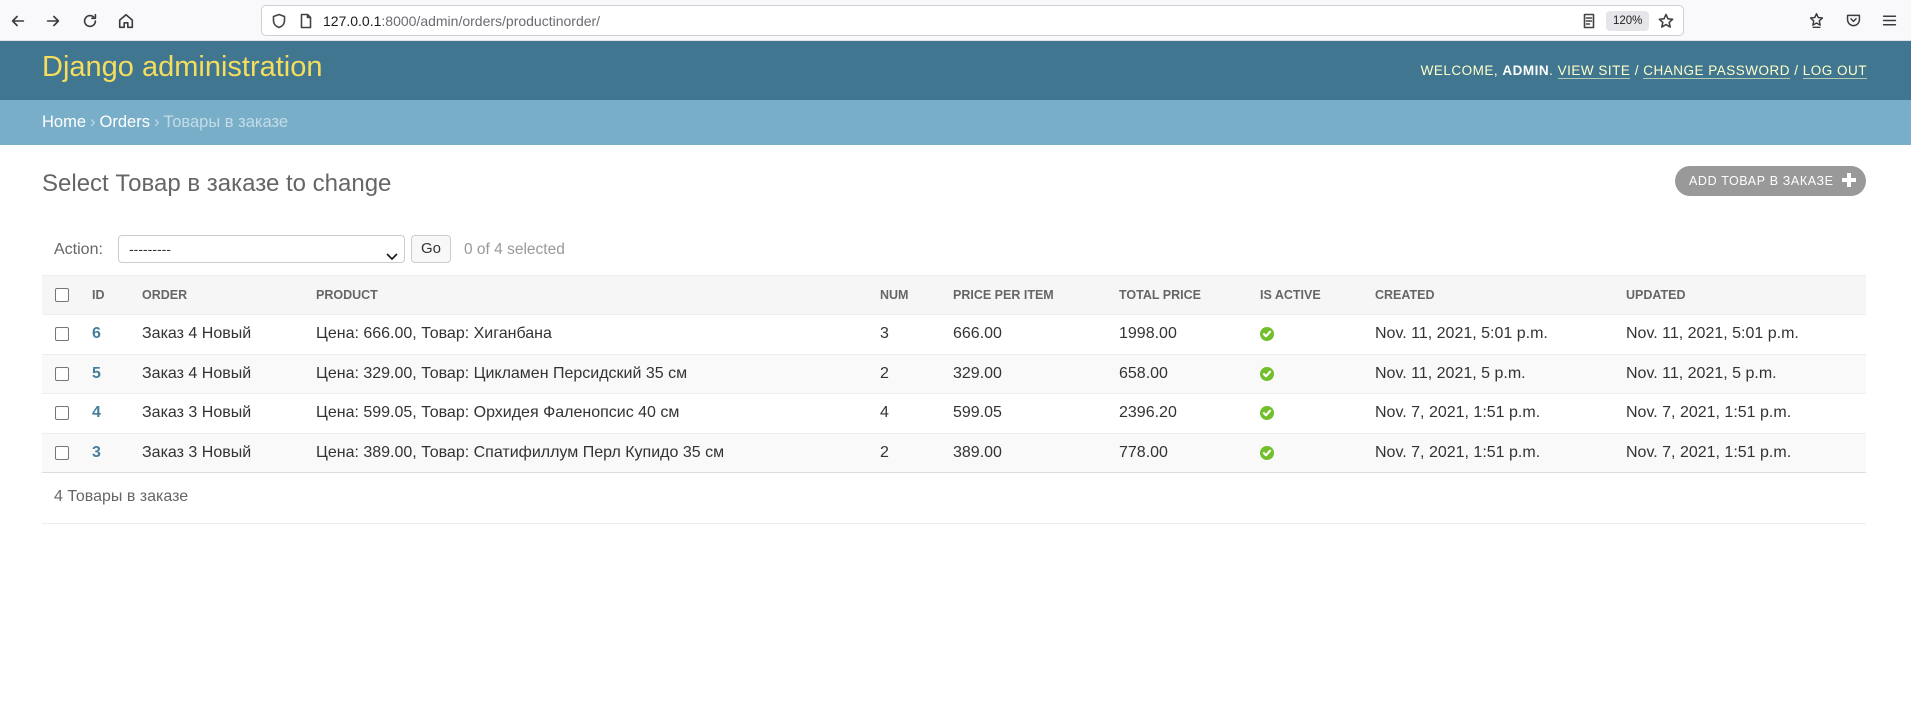 This screenshot has width=1911, height=717. I want to click on home-icon, so click(126, 21).